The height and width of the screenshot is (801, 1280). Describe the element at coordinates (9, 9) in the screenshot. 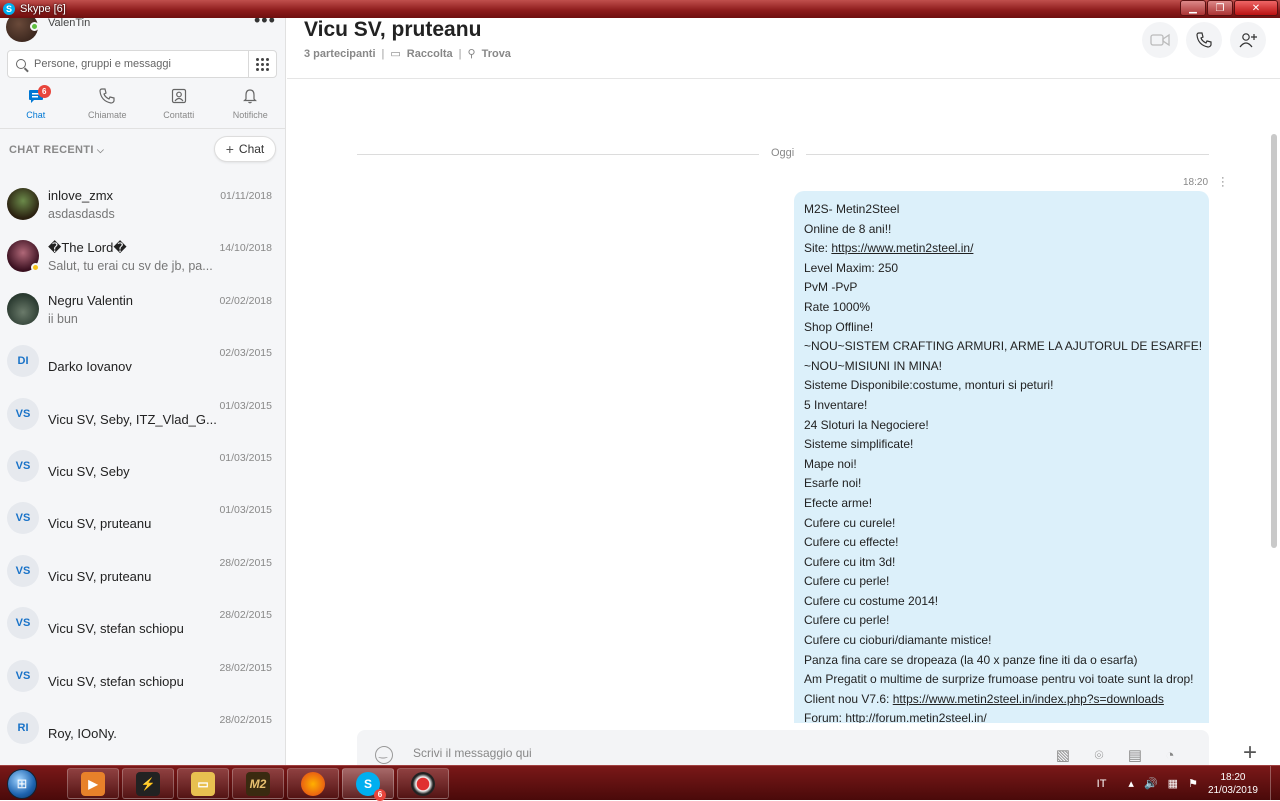

I see `skype-logo-icon: S` at that location.